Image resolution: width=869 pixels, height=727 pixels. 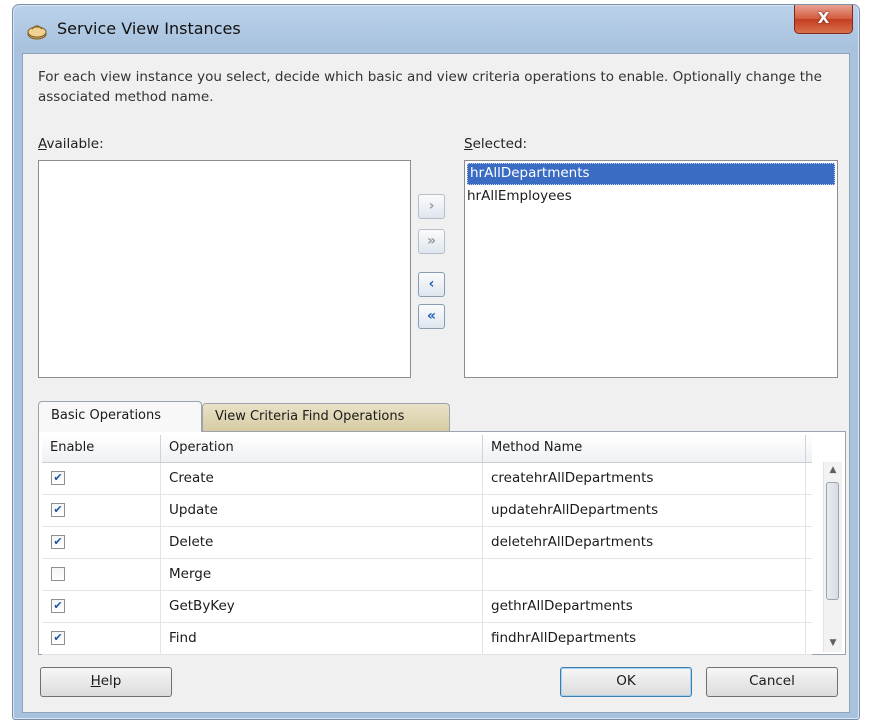 I want to click on chevron-right-icon: ›, so click(x=431, y=206).